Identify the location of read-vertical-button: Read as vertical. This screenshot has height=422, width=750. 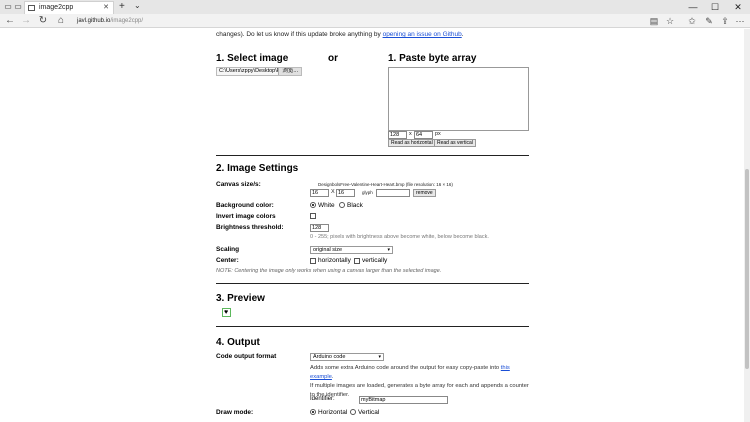
(455, 143).